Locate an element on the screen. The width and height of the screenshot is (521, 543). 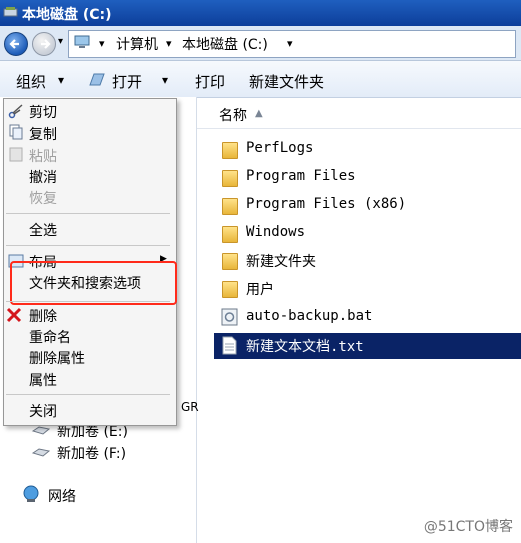
menu-item-delete: 删除 is located at coordinates (43, 316).